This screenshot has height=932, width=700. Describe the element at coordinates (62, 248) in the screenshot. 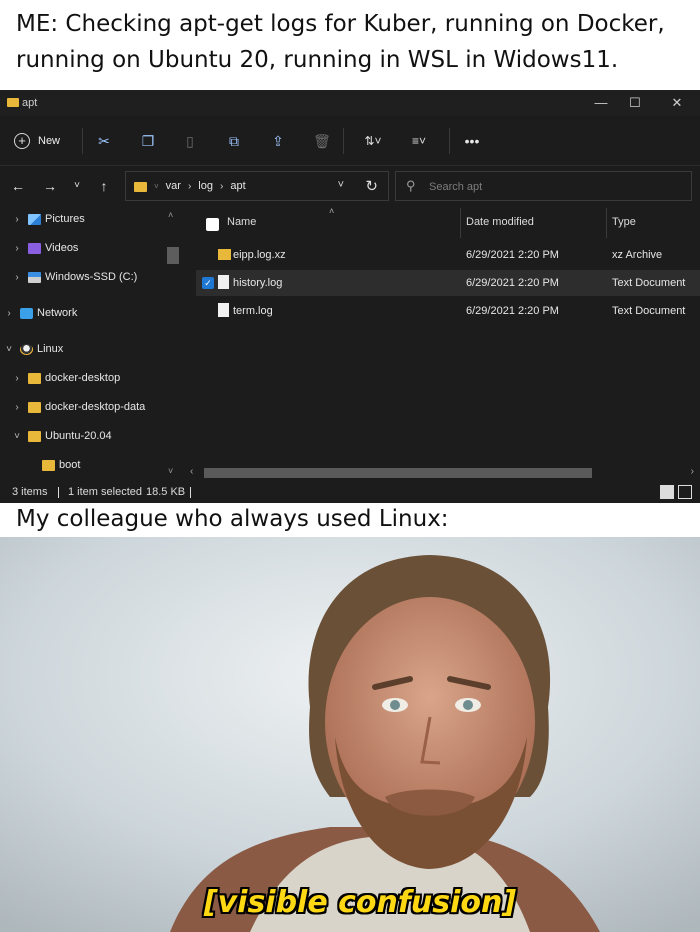

I see `sidebar-item-label: Videos` at that location.